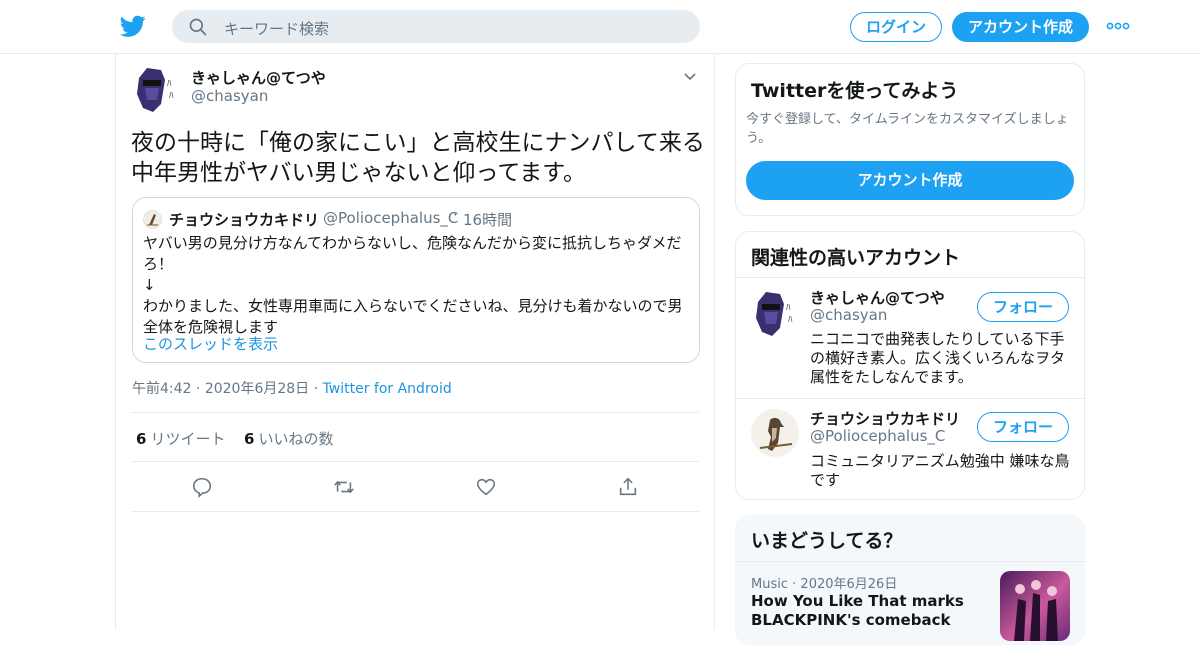 The width and height of the screenshot is (1200, 645). What do you see at coordinates (1020, 27) in the screenshot?
I see `signup-button: アカウント作成` at bounding box center [1020, 27].